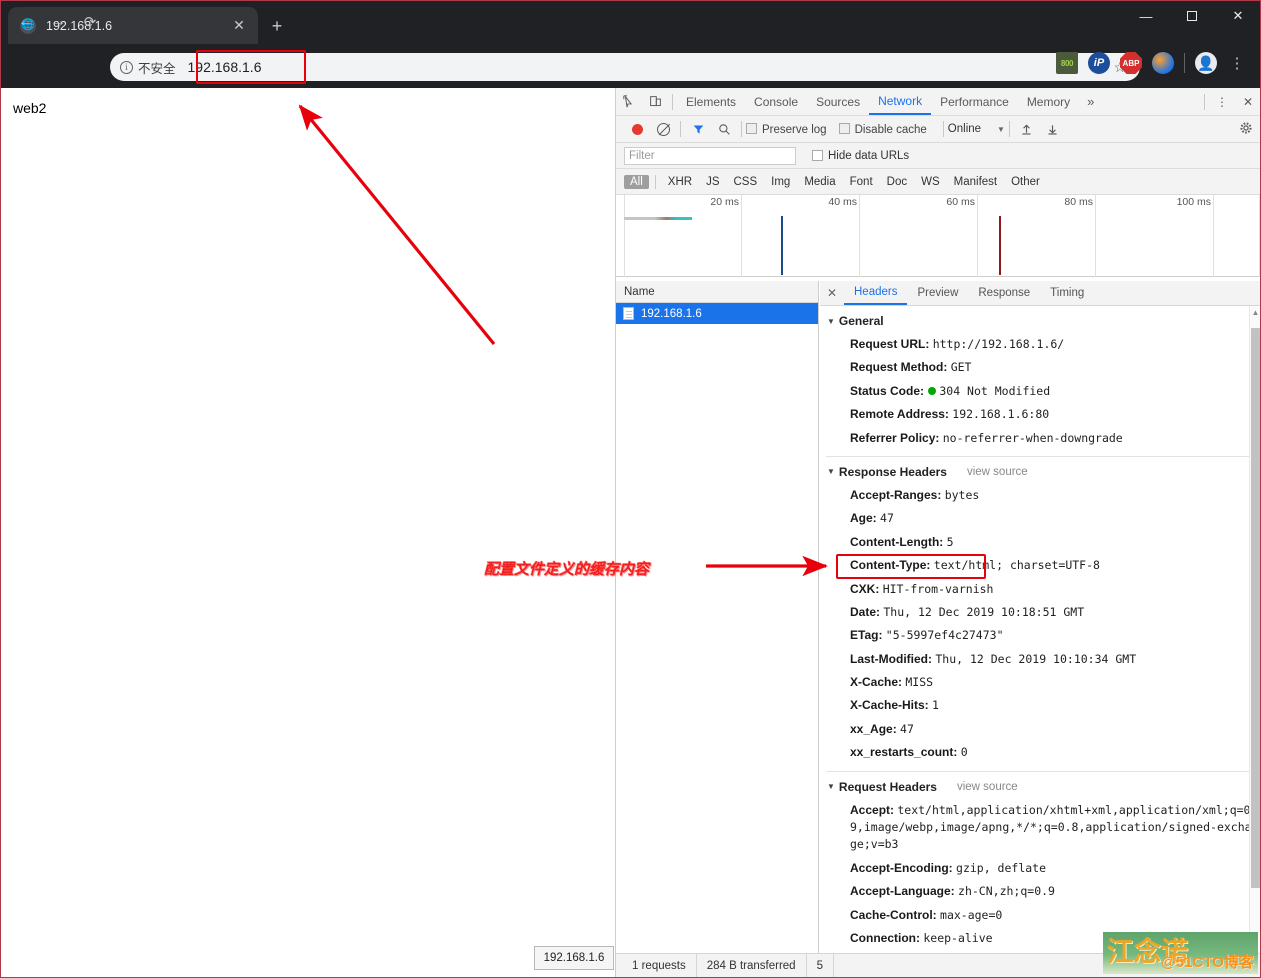 The image size is (1261, 978). I want to click on reload-icon: ⟳, so click(90, 22).